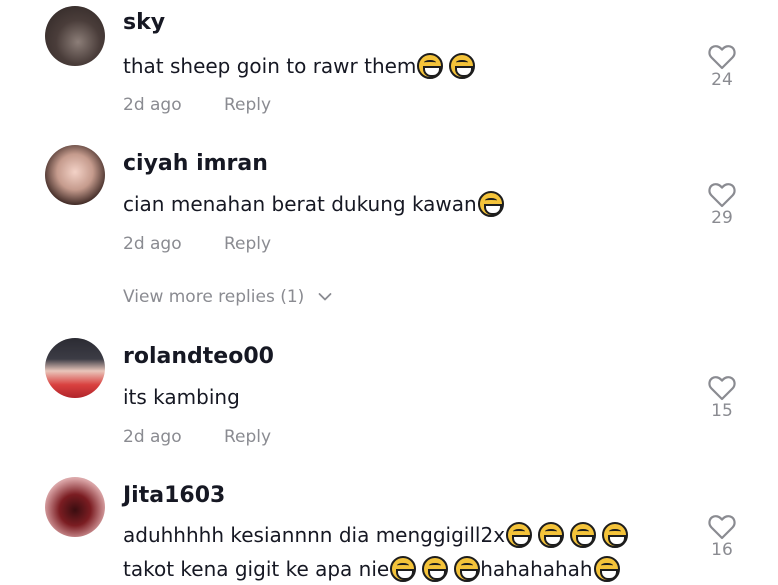 Image resolution: width=778 pixels, height=585 pixels. I want to click on like-button: 24, so click(722, 67).